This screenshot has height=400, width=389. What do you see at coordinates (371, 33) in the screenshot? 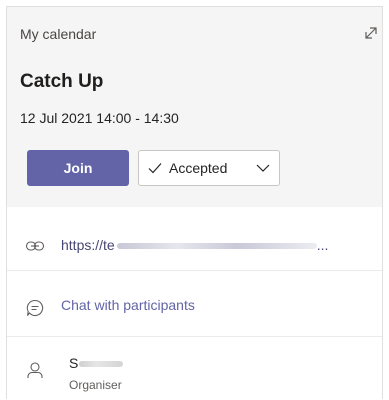
I see `expand-icon` at bounding box center [371, 33].